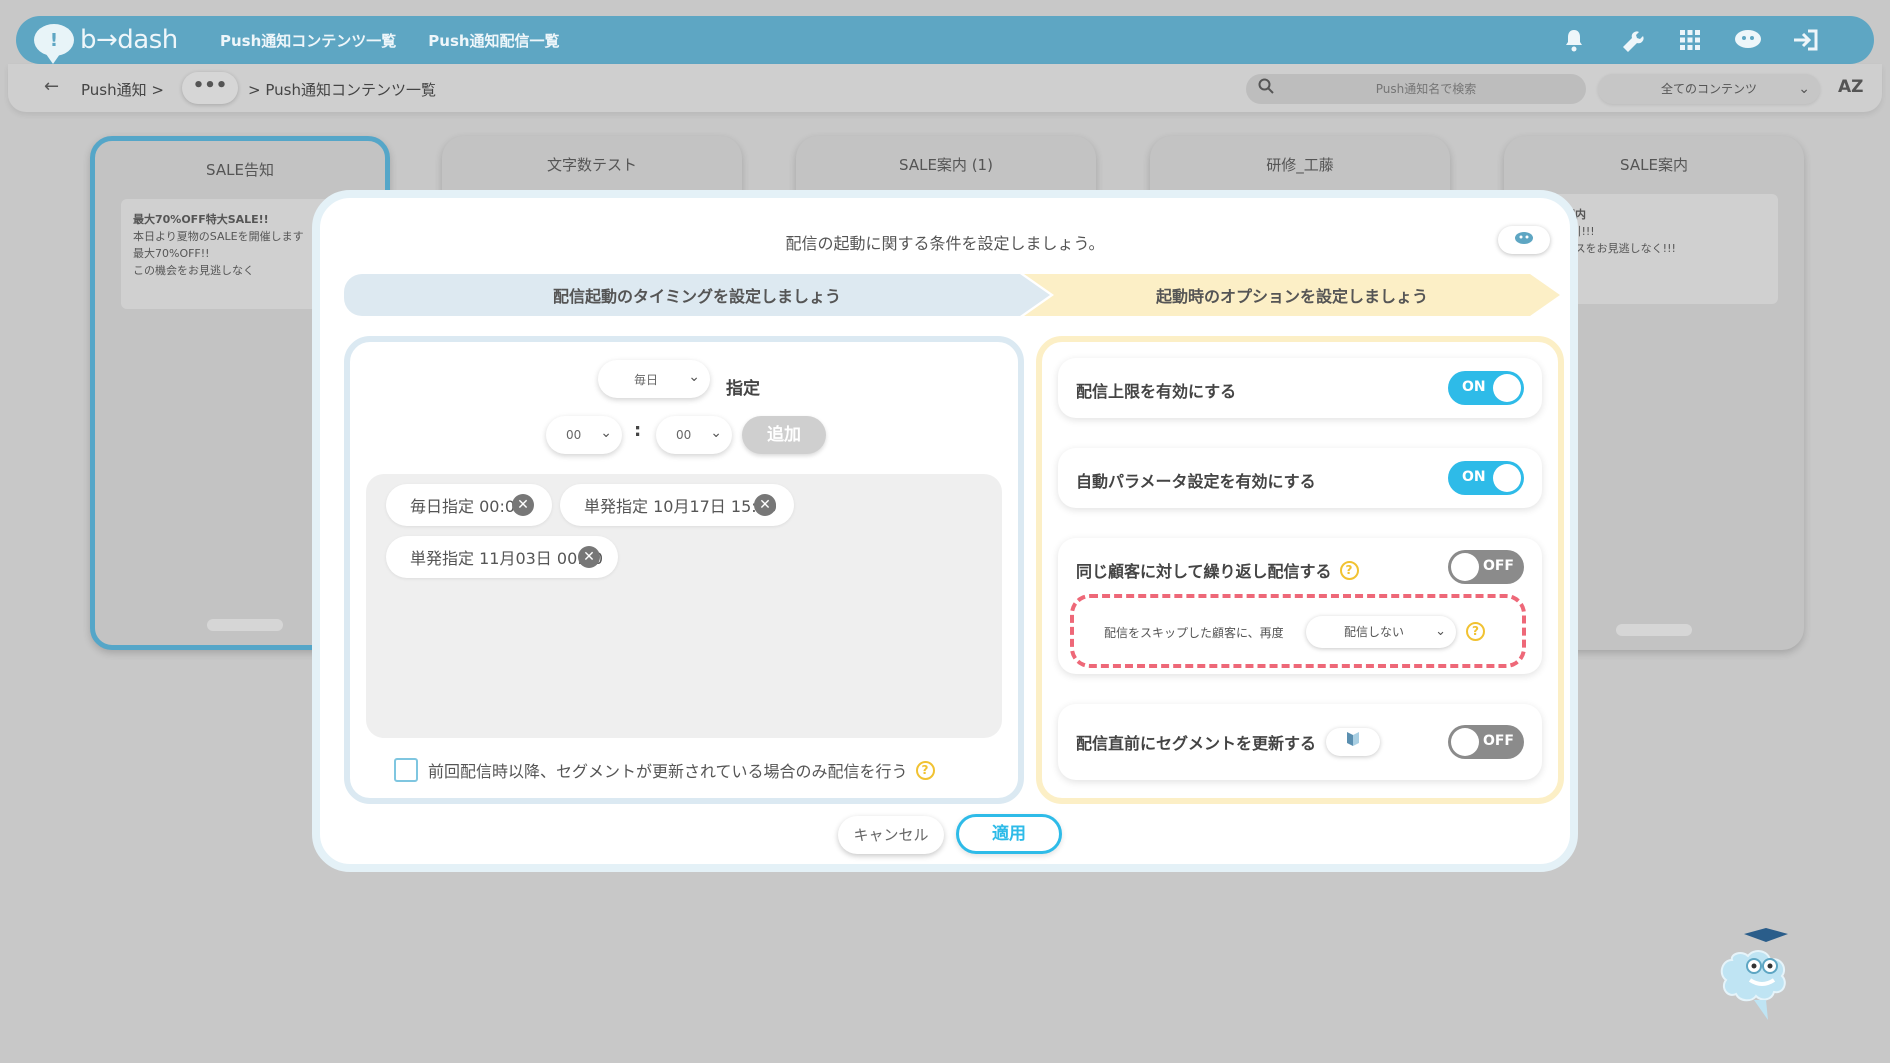 This screenshot has width=1890, height=1063. I want to click on logo: ! b→dash, so click(114, 44).